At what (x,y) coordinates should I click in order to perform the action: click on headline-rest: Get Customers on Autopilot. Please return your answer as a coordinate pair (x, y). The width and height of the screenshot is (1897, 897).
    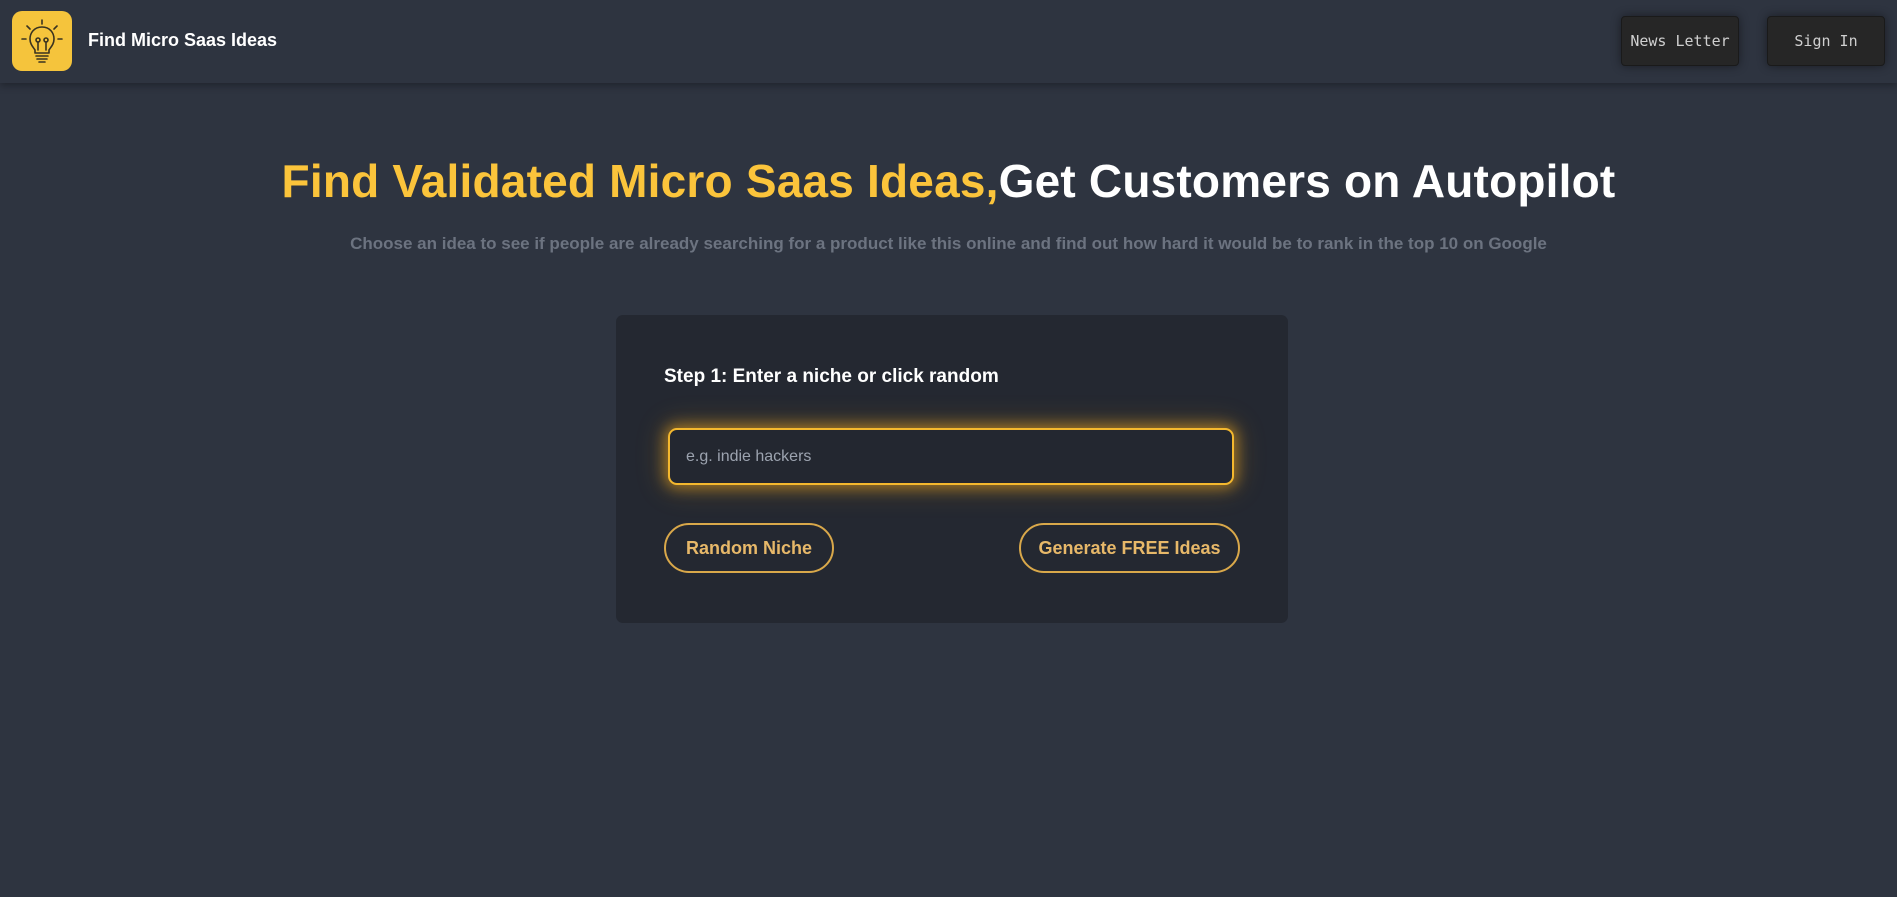
    Looking at the image, I should click on (1307, 181).